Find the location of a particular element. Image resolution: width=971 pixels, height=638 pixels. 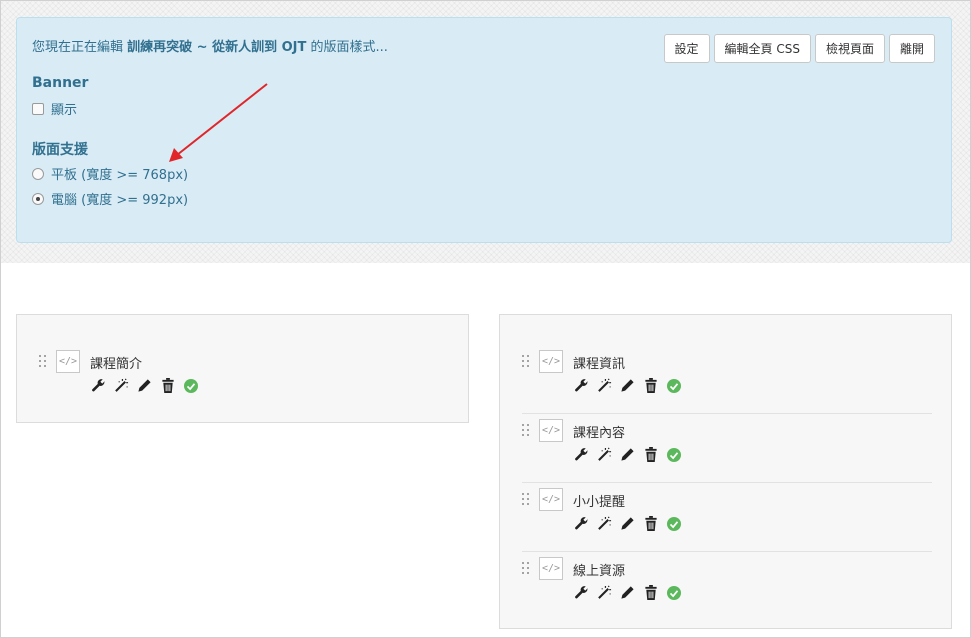

layout-option-tablet: 平板 (寬度 >= 768px) is located at coordinates (110, 173).